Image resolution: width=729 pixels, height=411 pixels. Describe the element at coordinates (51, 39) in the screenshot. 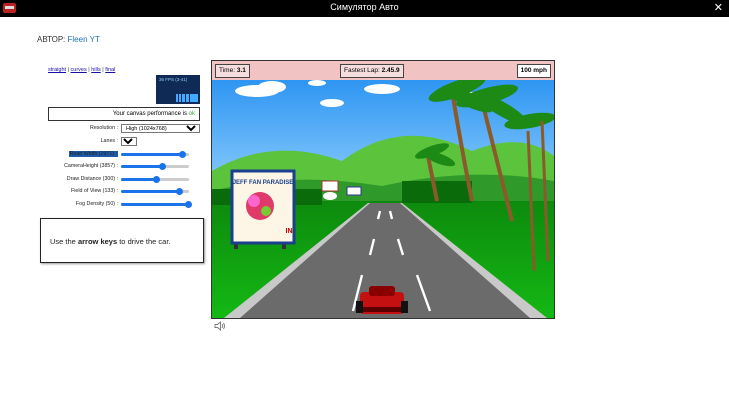

I see `author-prefix: АВТОР:` at that location.